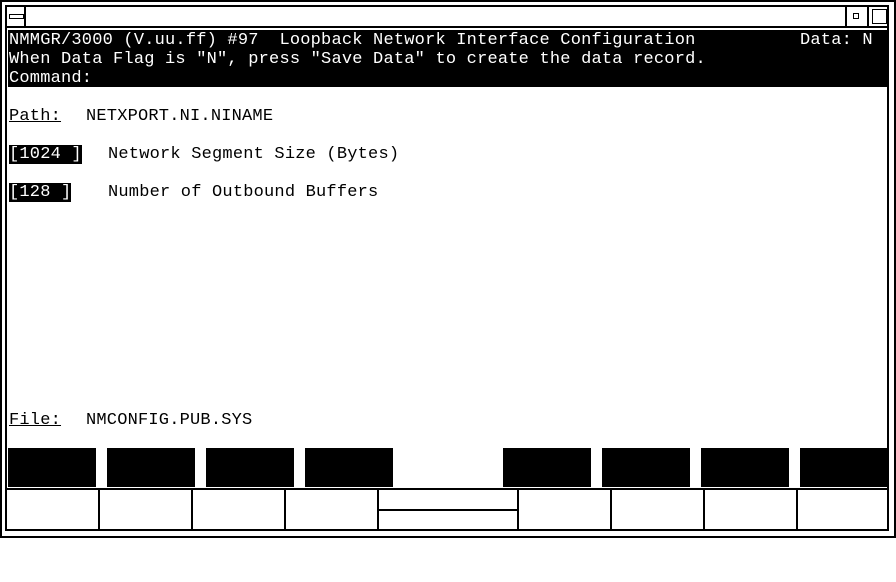 This screenshot has height=582, width=896. I want to click on help-key: Help, so click(745, 477).